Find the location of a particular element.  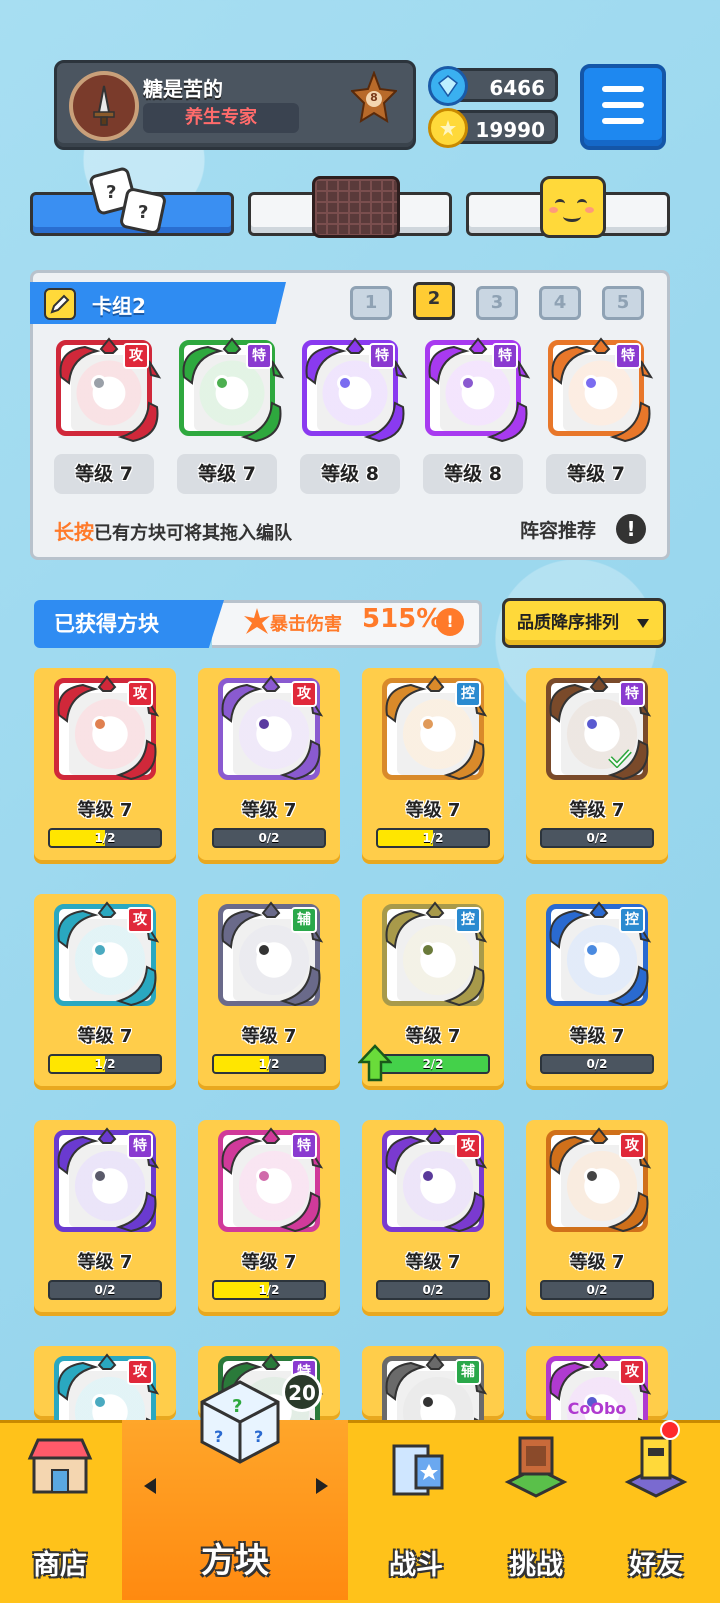

upgrade-progress-bar: 1/2 is located at coordinates (269, 1064).